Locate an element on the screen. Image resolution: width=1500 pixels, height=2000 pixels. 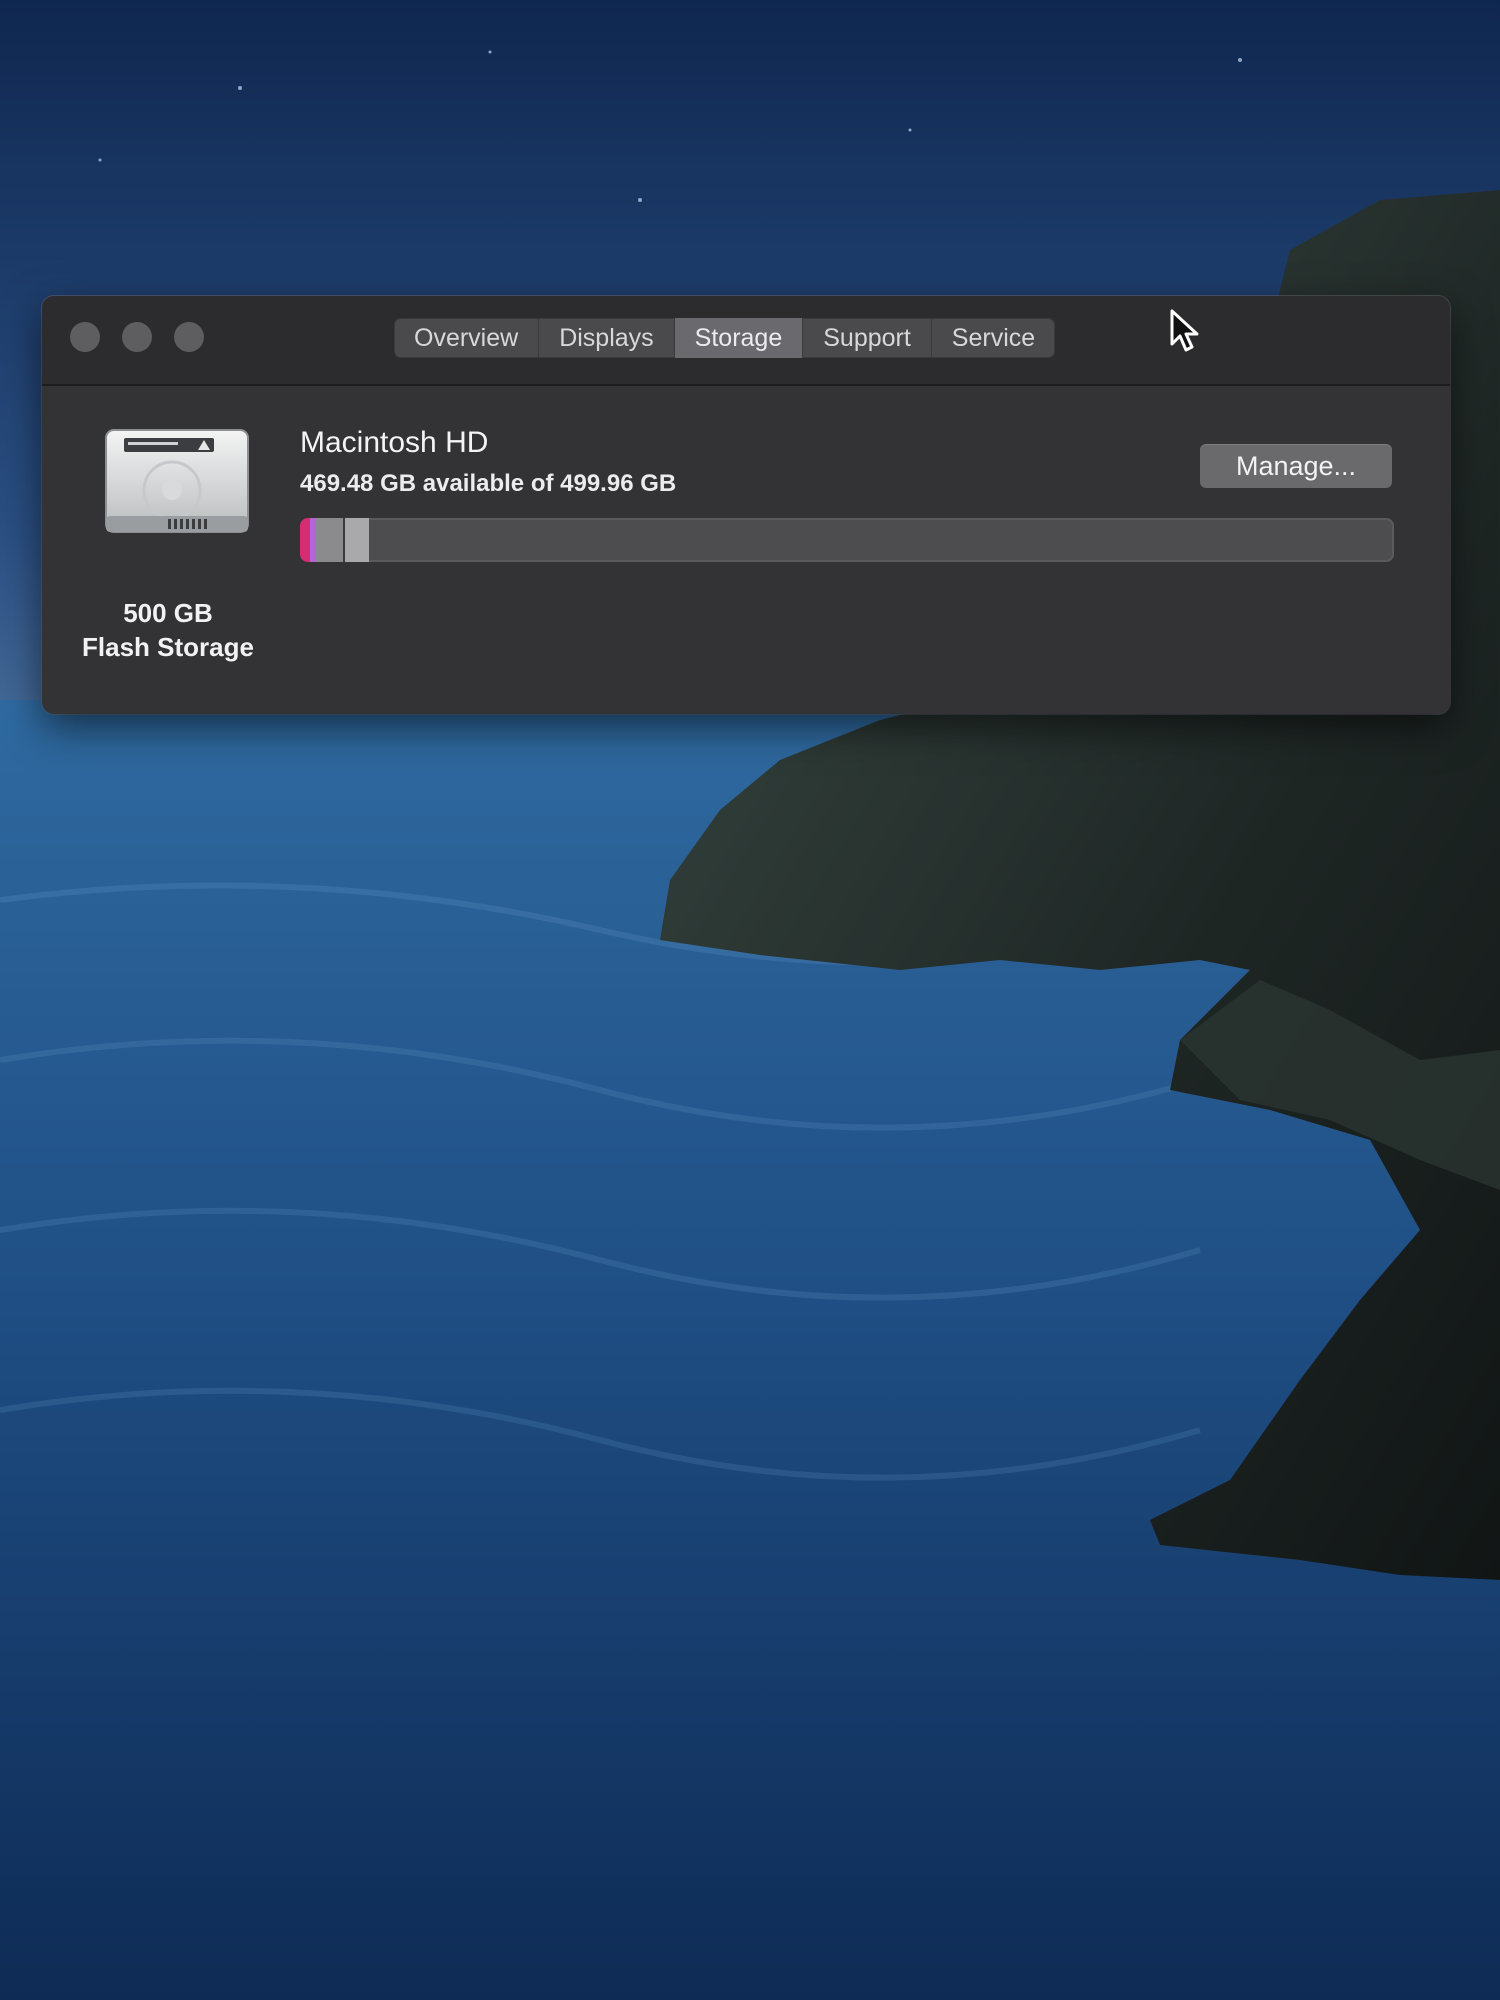
usage-segment-system is located at coordinates (330, 540).